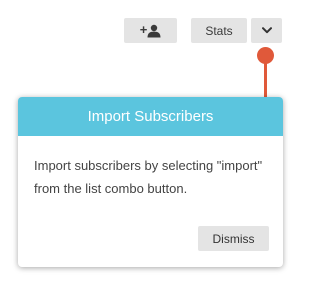 The image size is (320, 282). I want to click on plus-icon: +, so click(143, 29).